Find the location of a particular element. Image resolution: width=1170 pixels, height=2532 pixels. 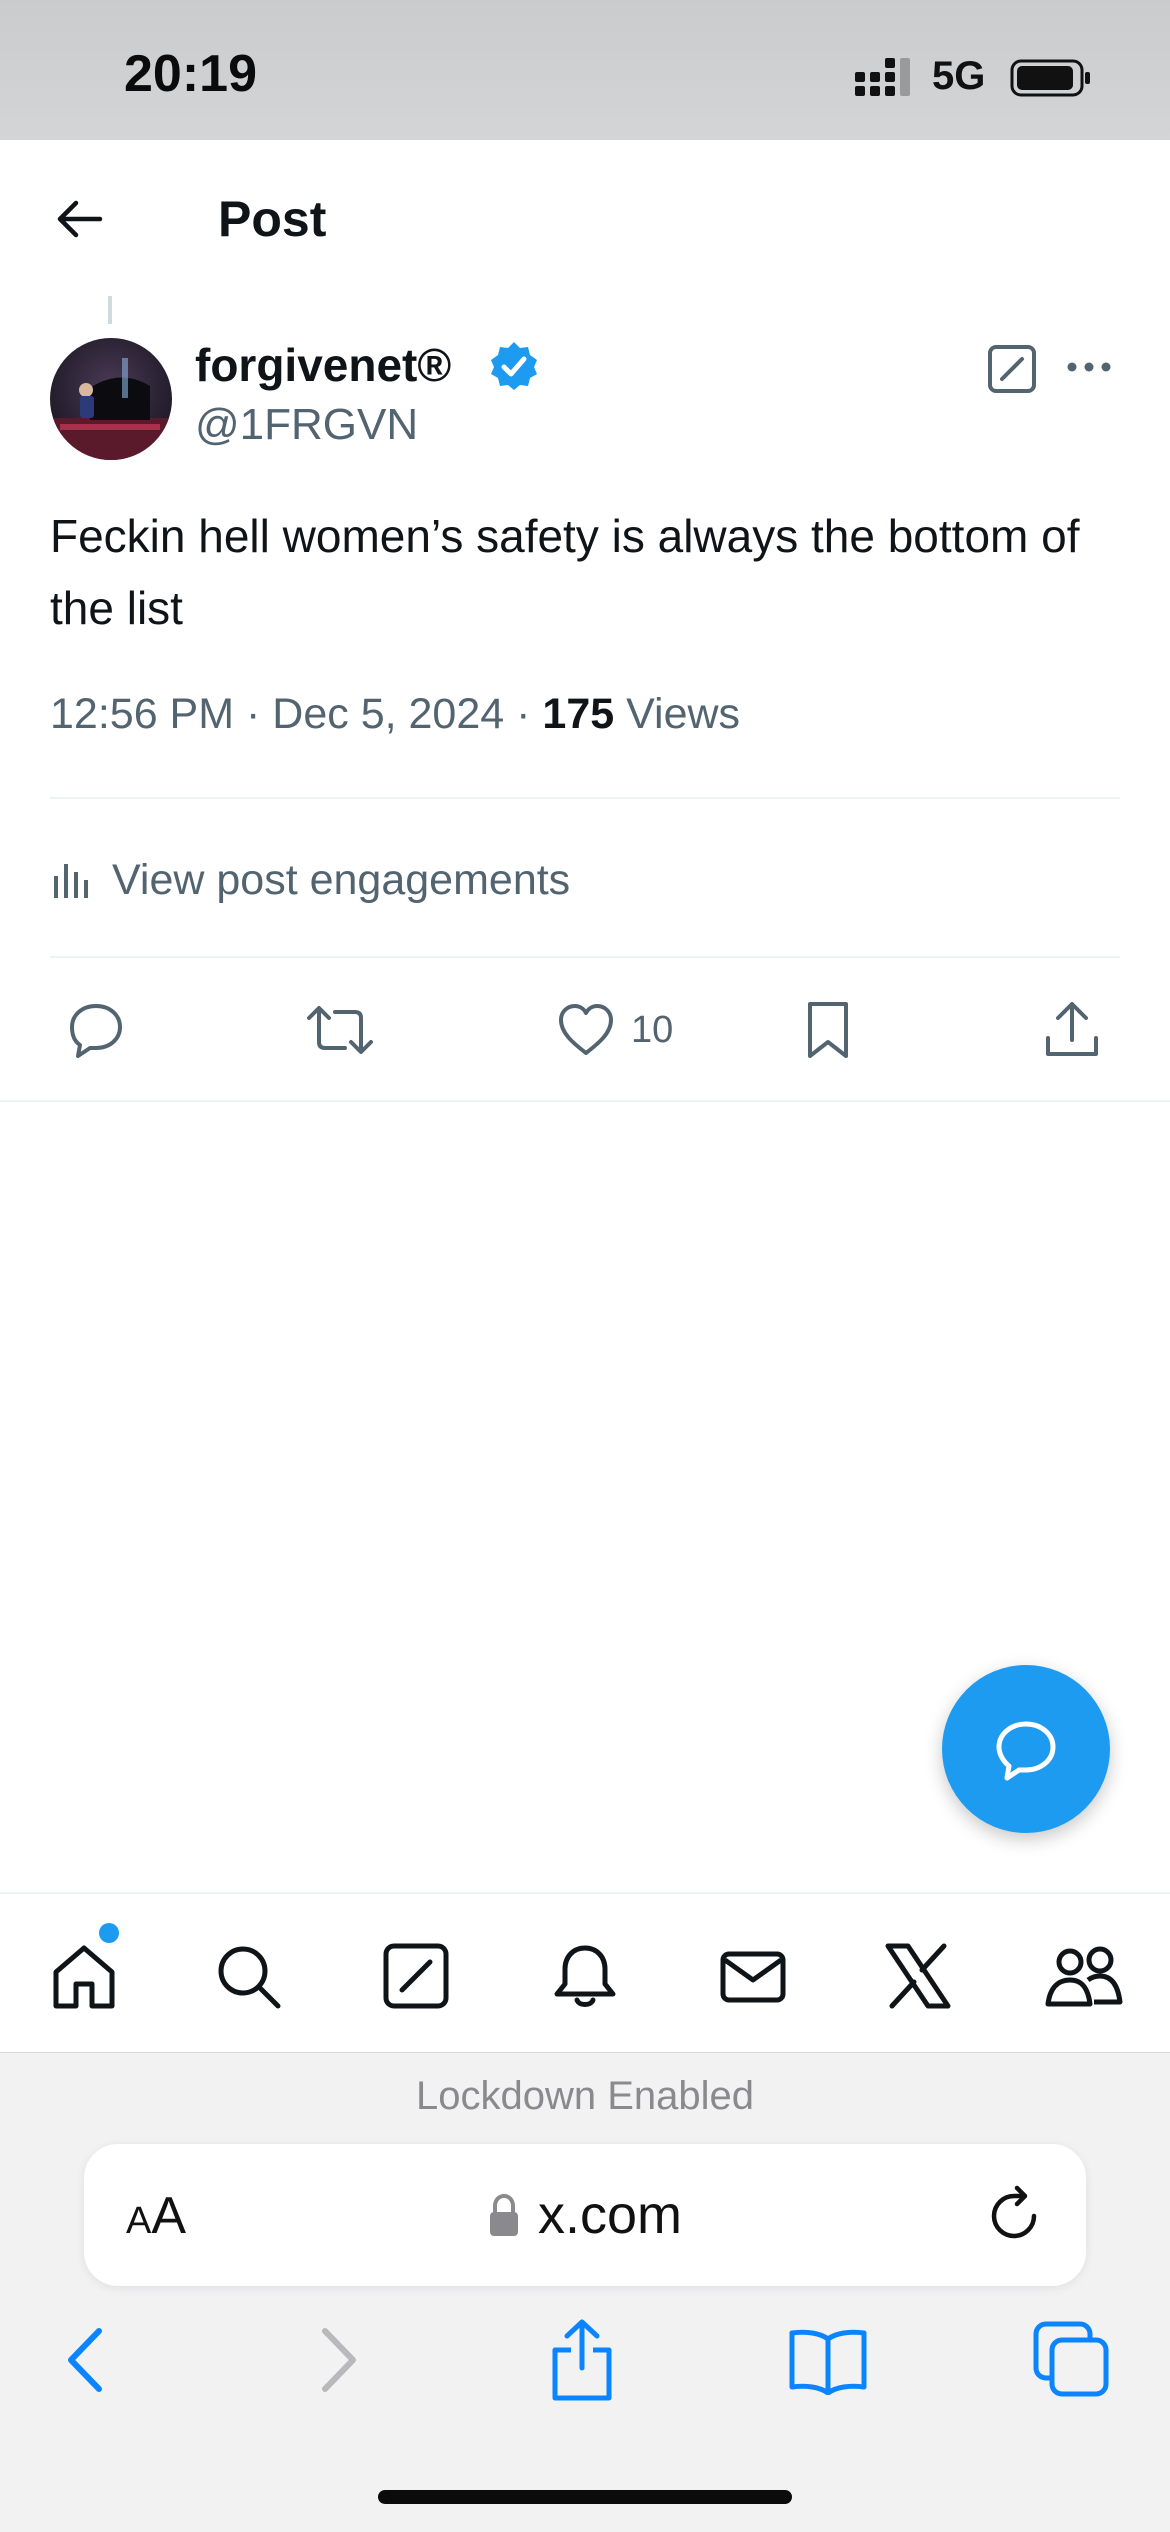

tab-messages is located at coordinates (753, 1976).